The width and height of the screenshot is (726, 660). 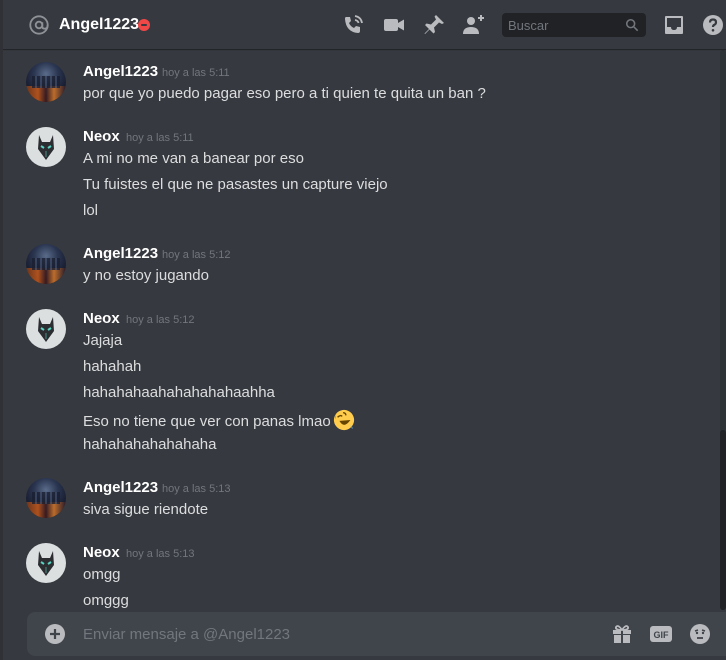 I want to click on message-text: hahahahaahahahahahaahha, so click(x=179, y=392).